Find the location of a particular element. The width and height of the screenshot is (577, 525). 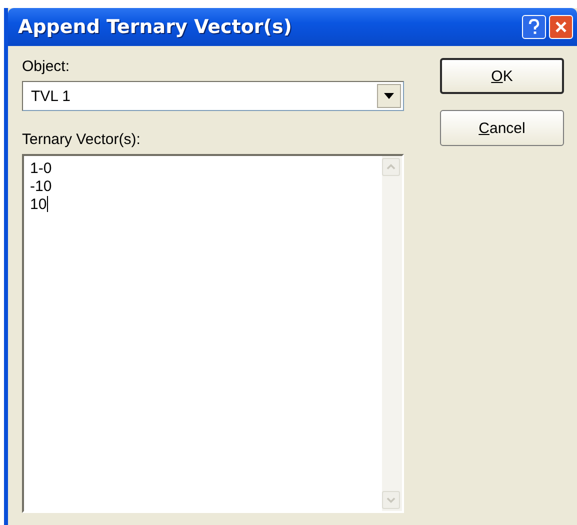

close-button is located at coordinates (561, 27).